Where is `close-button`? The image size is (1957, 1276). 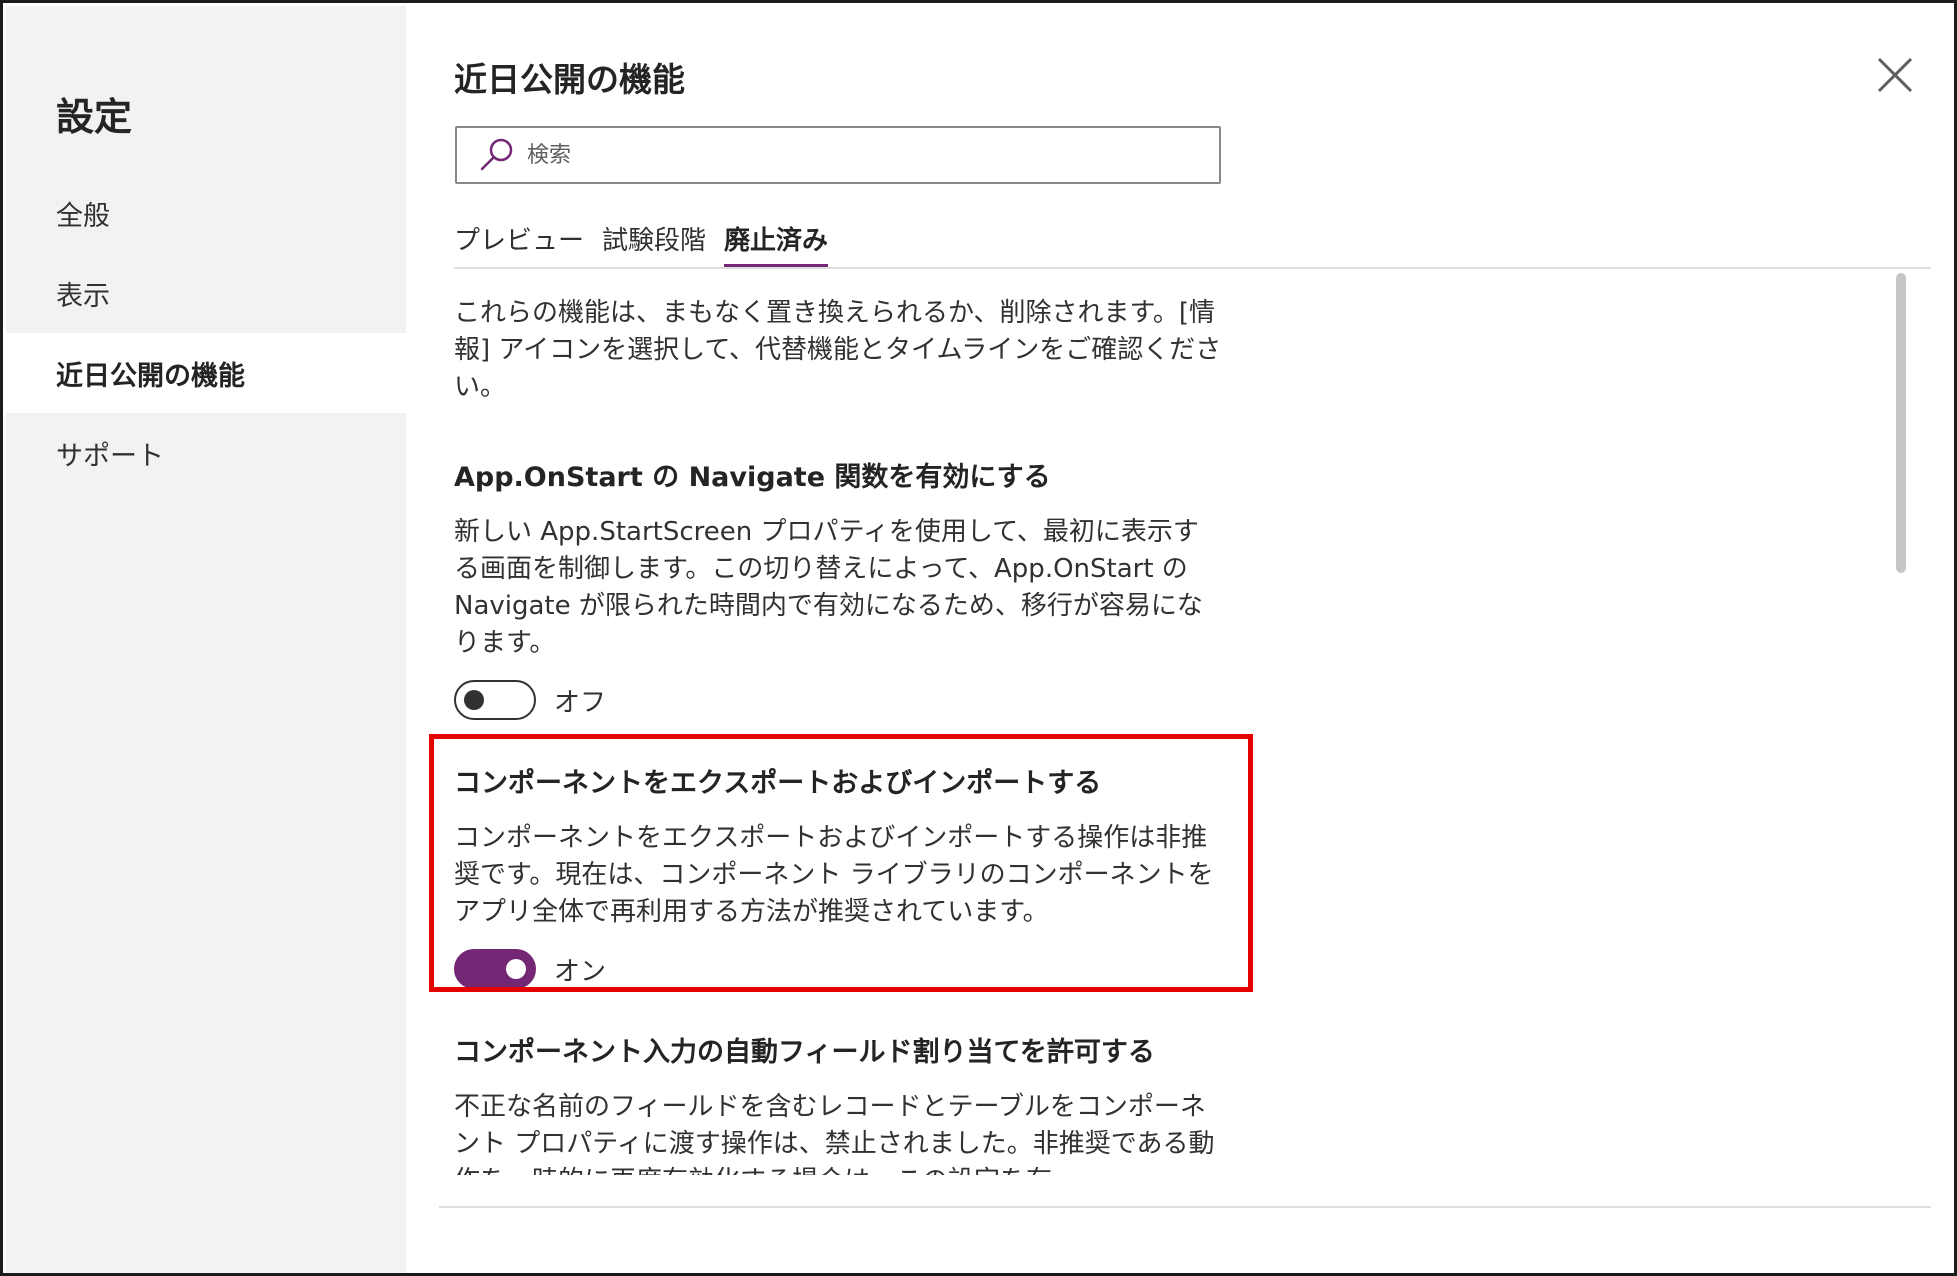
close-button is located at coordinates (1895, 75).